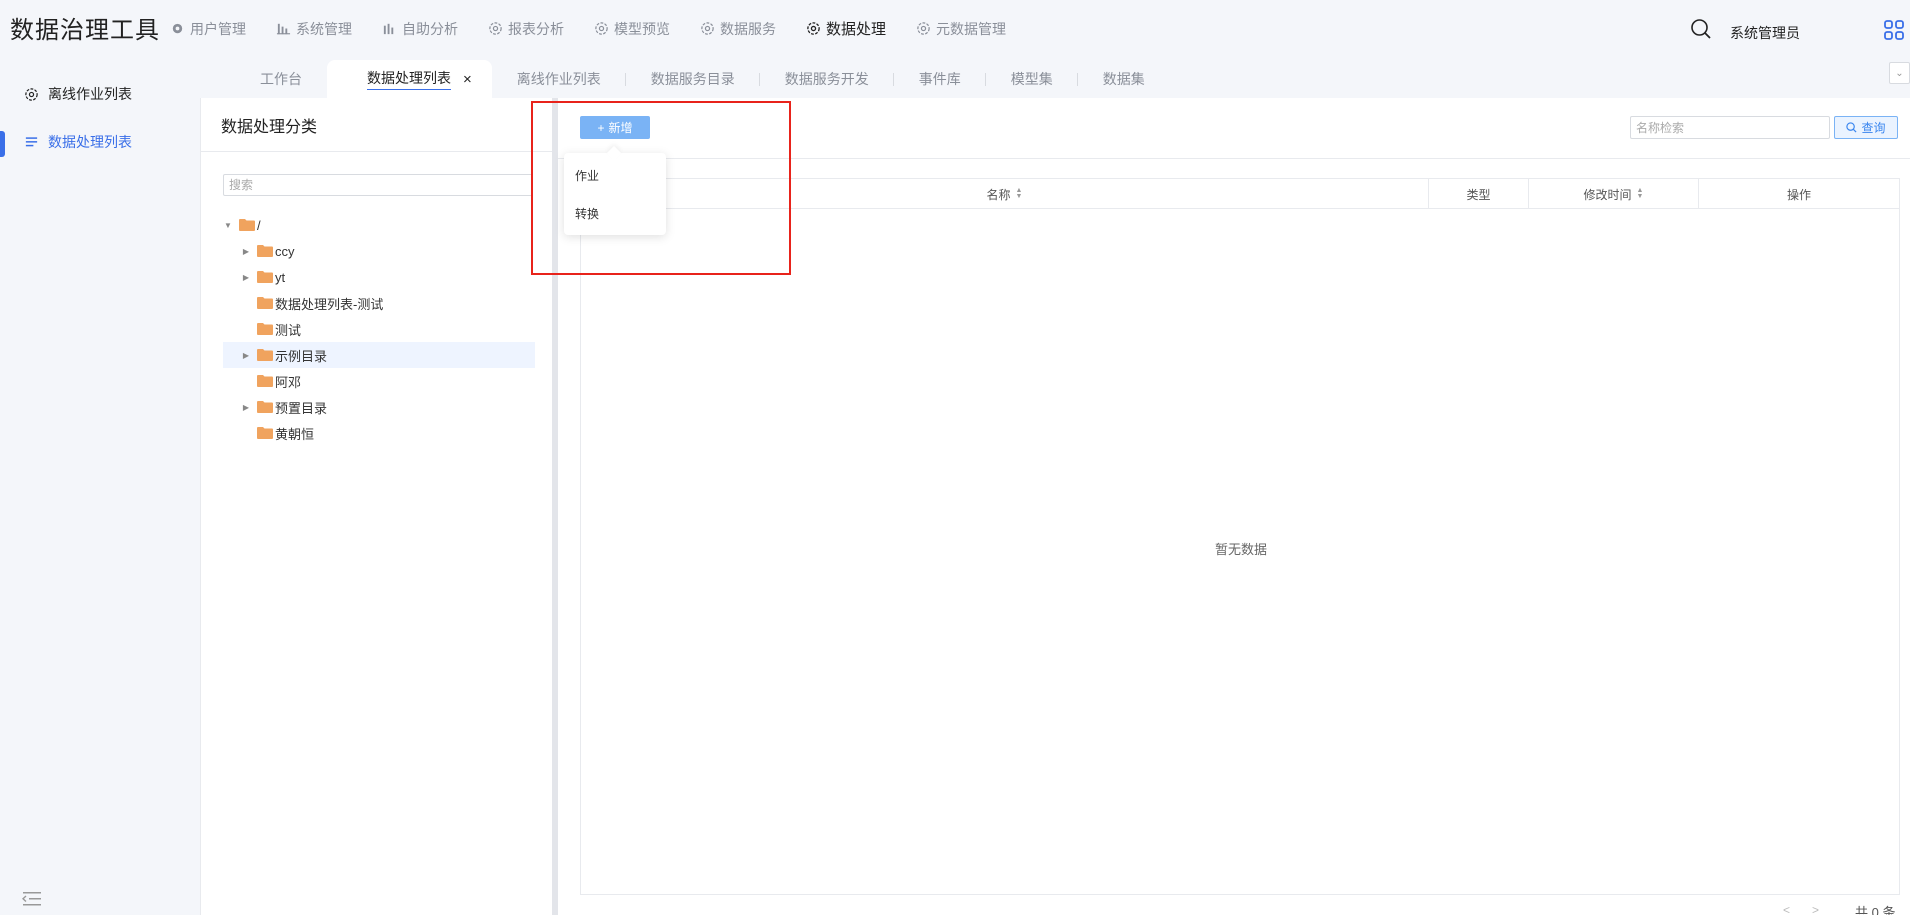 The width and height of the screenshot is (1910, 915). I want to click on tab-data-processing-list: 数据处理列表 ×, so click(409, 79).